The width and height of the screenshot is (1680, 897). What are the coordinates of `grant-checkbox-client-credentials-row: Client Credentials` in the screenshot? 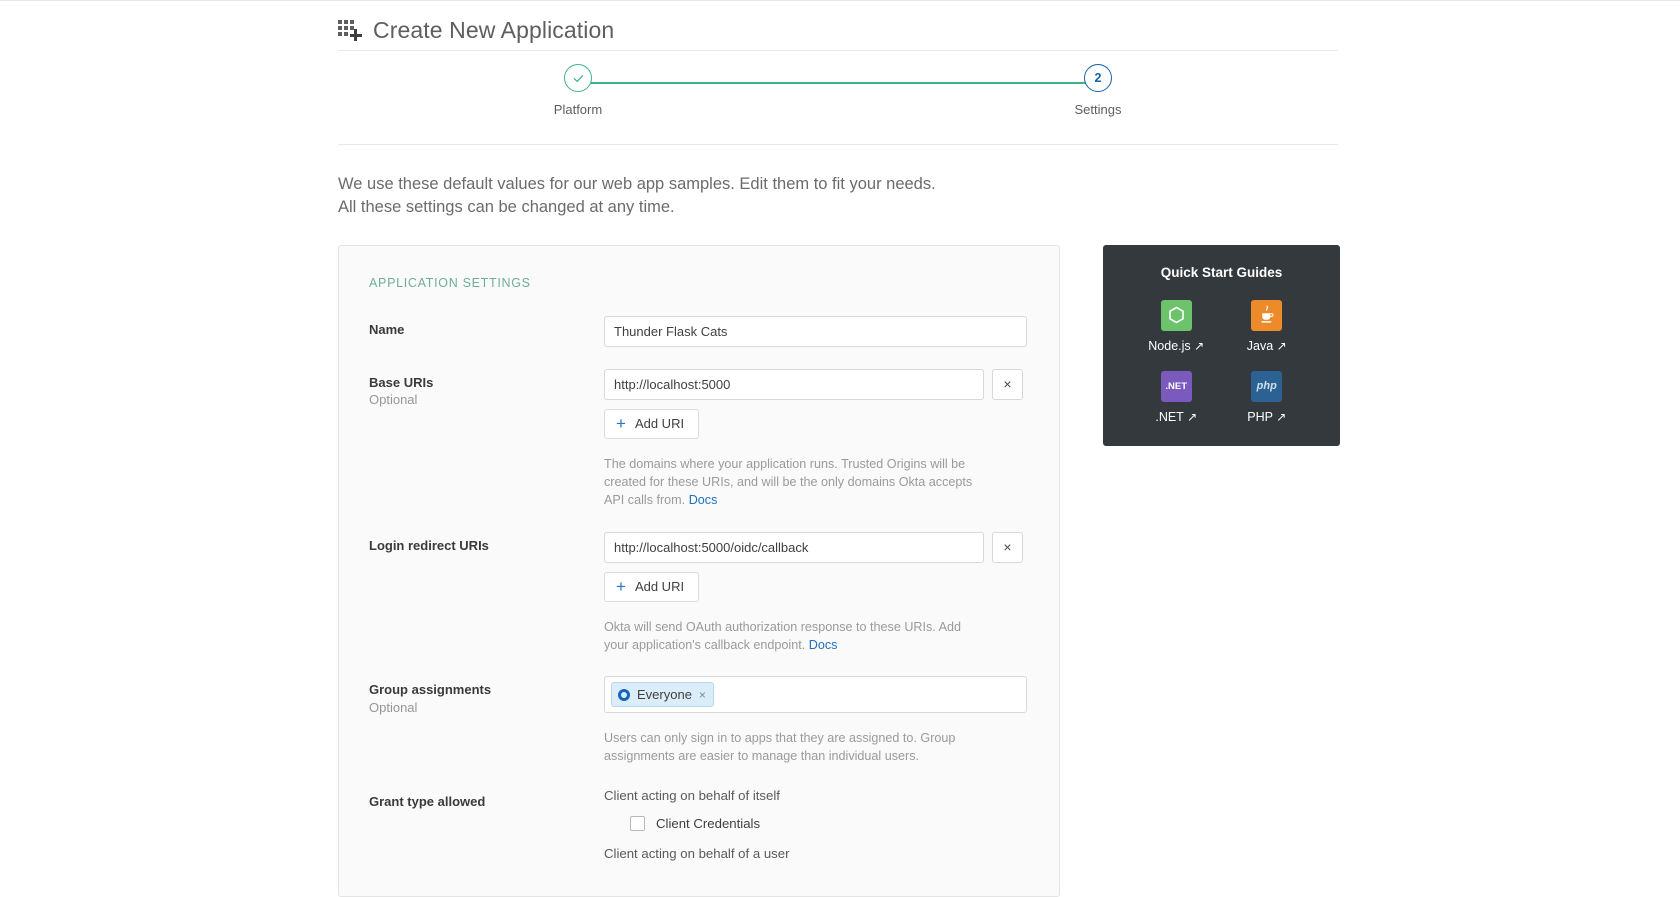 It's located at (815, 830).